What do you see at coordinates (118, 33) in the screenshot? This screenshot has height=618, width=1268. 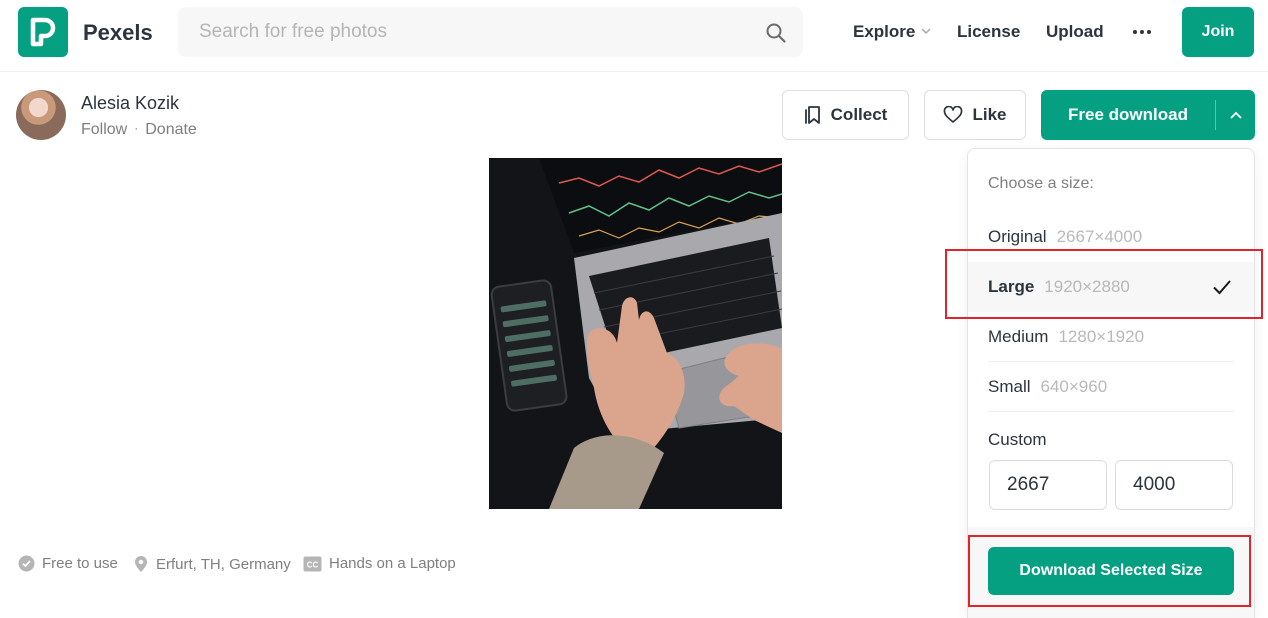 I see `brand-name: Pexels` at bounding box center [118, 33].